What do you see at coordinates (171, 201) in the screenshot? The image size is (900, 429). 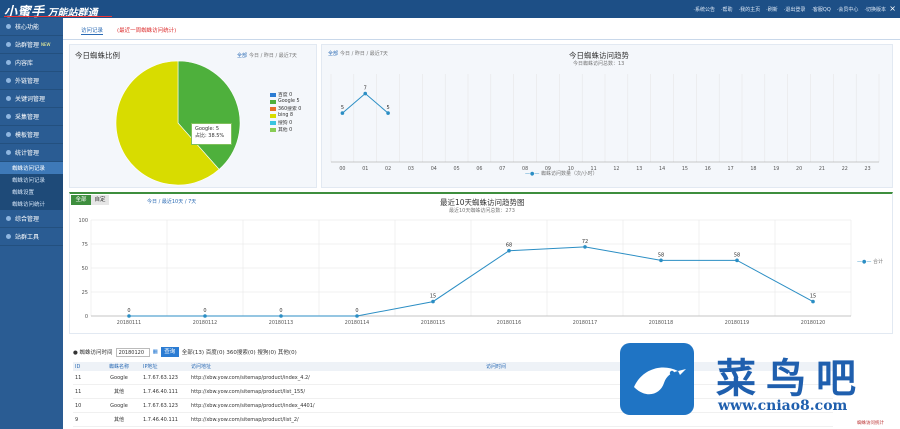 I see `trend-range-tabs: 今日 / 最近10天 / 7天` at bounding box center [171, 201].